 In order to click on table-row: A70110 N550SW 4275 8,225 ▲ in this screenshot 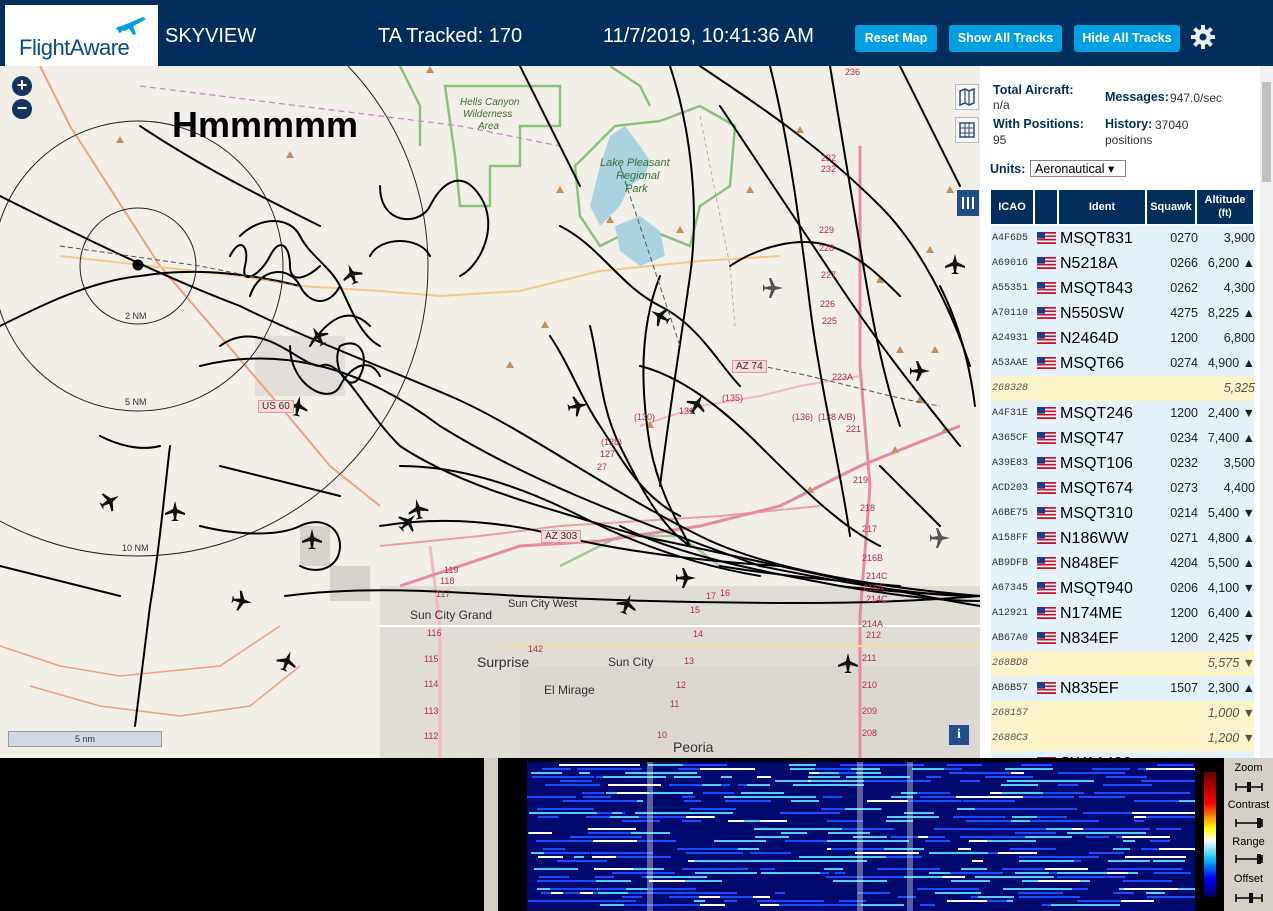, I will do `click(1123, 314)`.